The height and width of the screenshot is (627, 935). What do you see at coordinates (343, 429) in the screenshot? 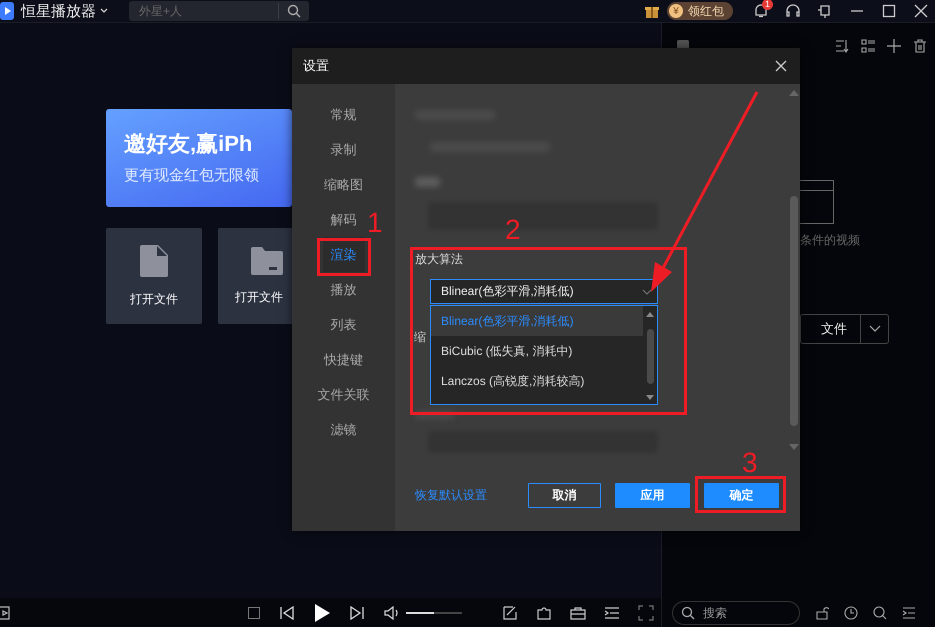
I see `settings-nav-item: 滤镜` at bounding box center [343, 429].